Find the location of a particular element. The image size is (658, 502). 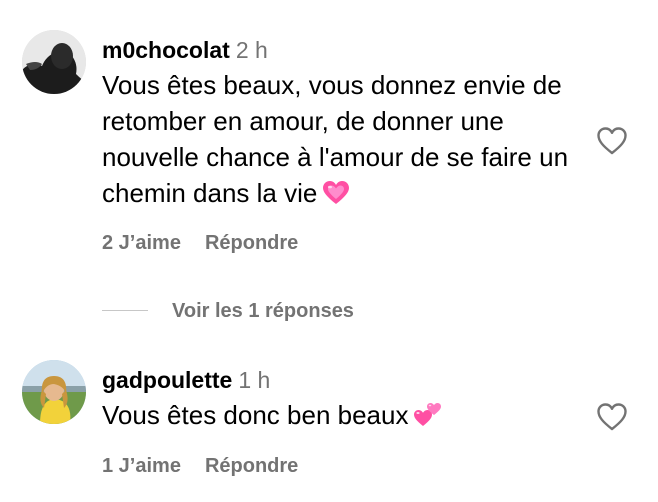

growing-heart-icon is located at coordinates (336, 196).